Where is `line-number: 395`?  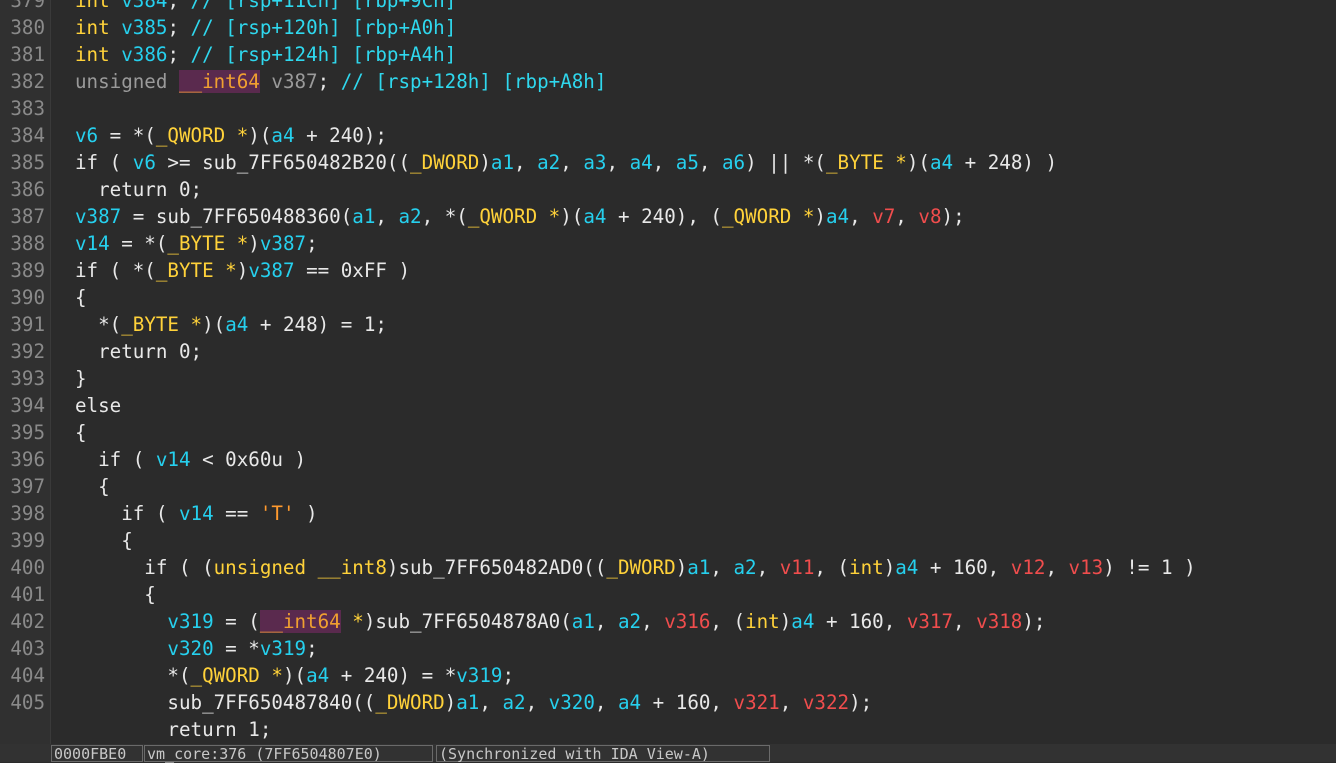 line-number: 395 is located at coordinates (27, 432).